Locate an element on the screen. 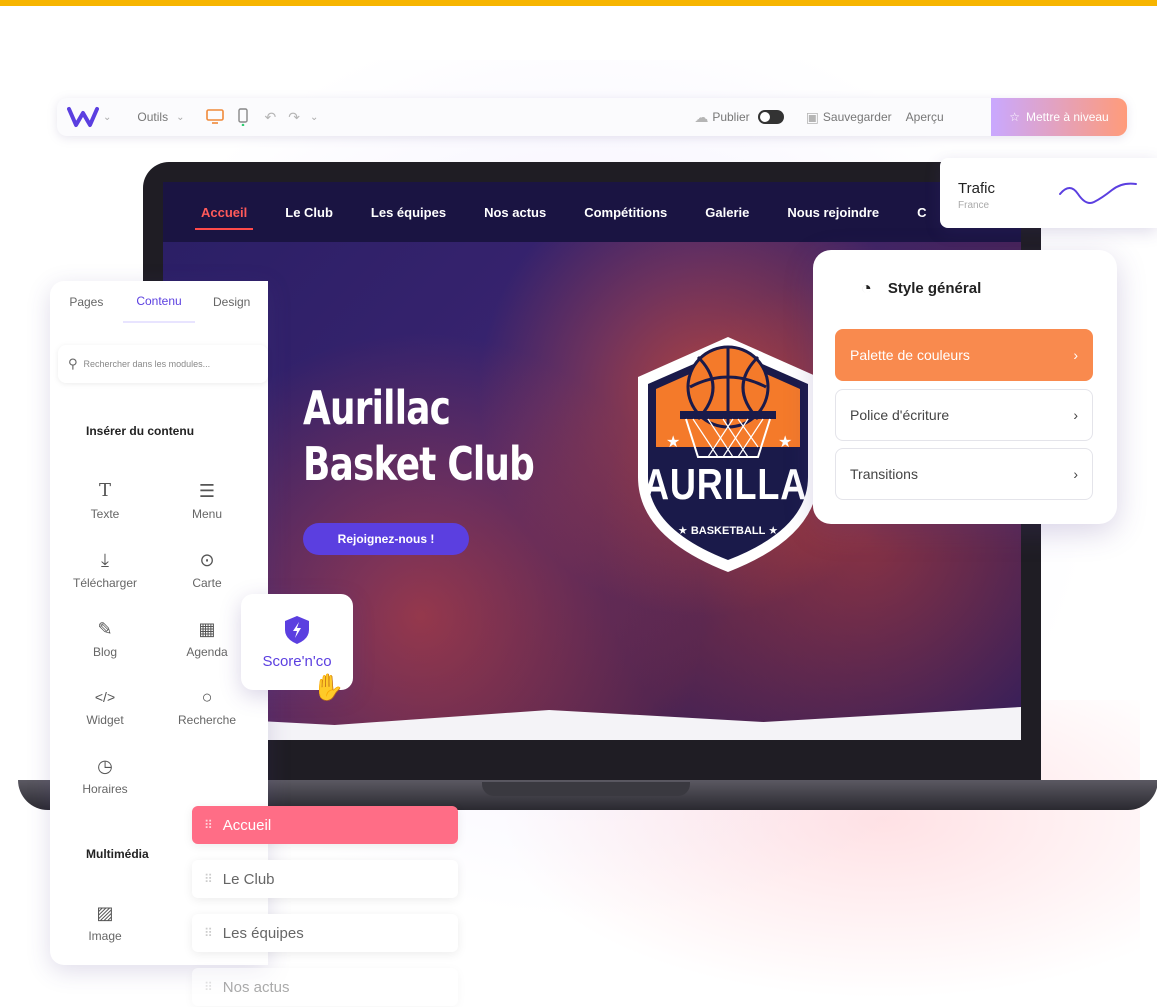 The image size is (1157, 1007). publish-label: Publier is located at coordinates (731, 117).